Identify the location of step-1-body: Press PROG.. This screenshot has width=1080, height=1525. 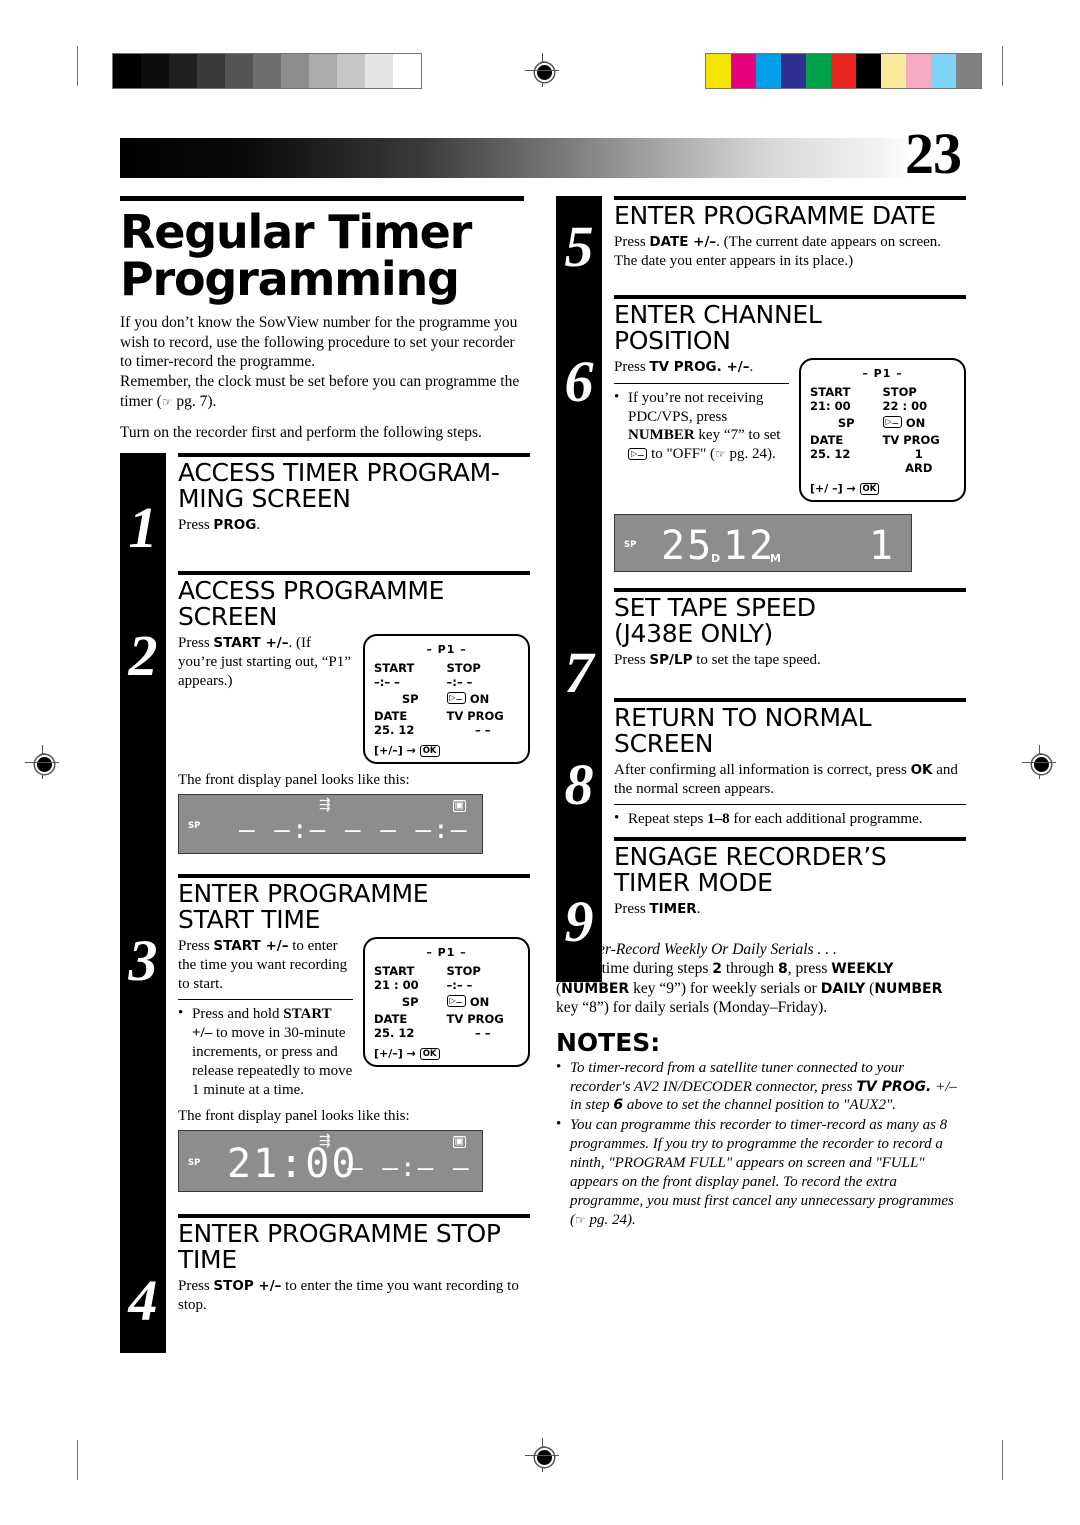
(219, 524).